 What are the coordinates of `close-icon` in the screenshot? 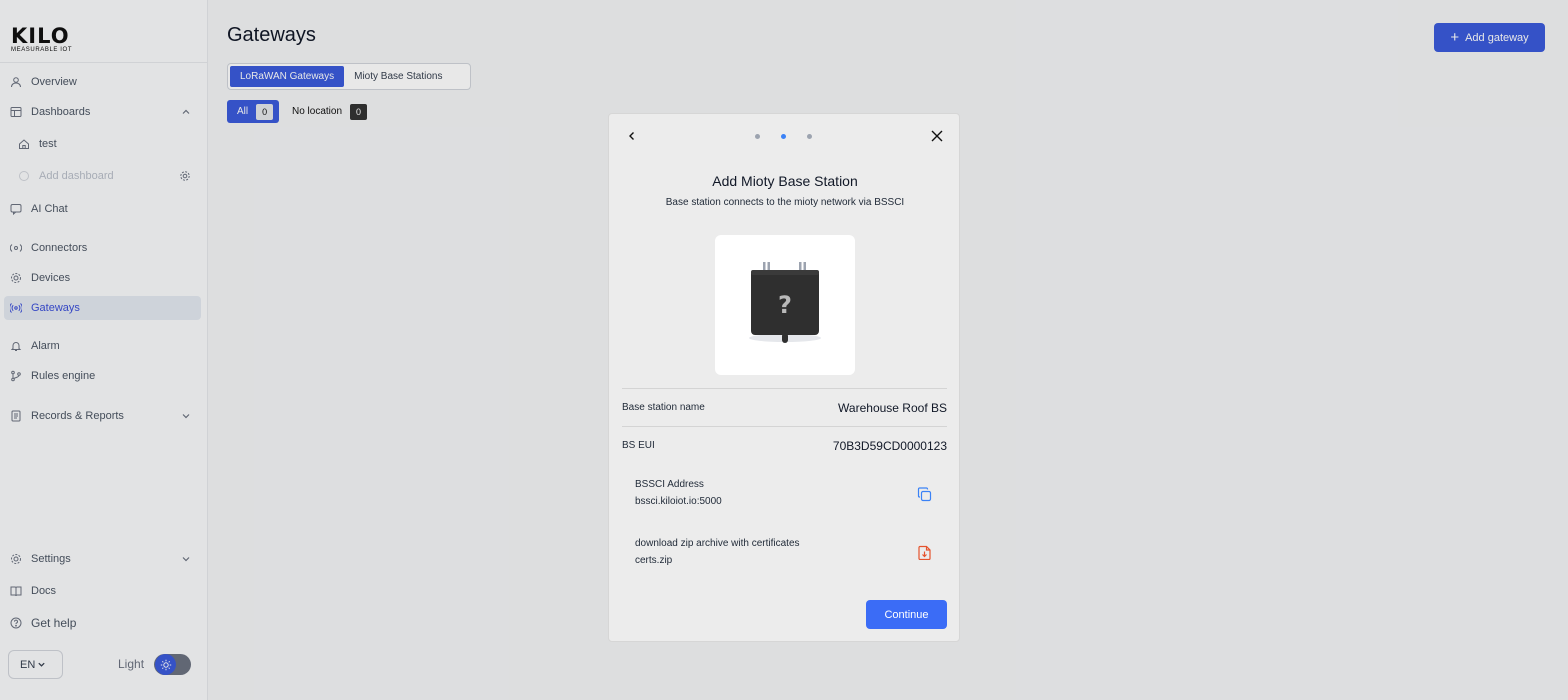 It's located at (937, 136).